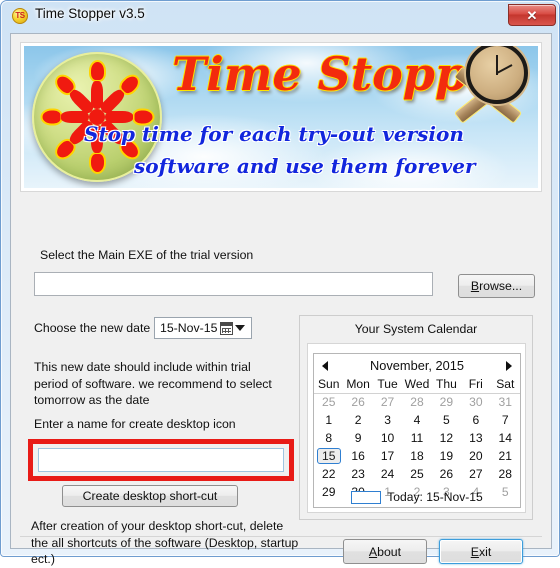 The width and height of the screenshot is (560, 568). I want to click on next-month-icon, so click(509, 366).